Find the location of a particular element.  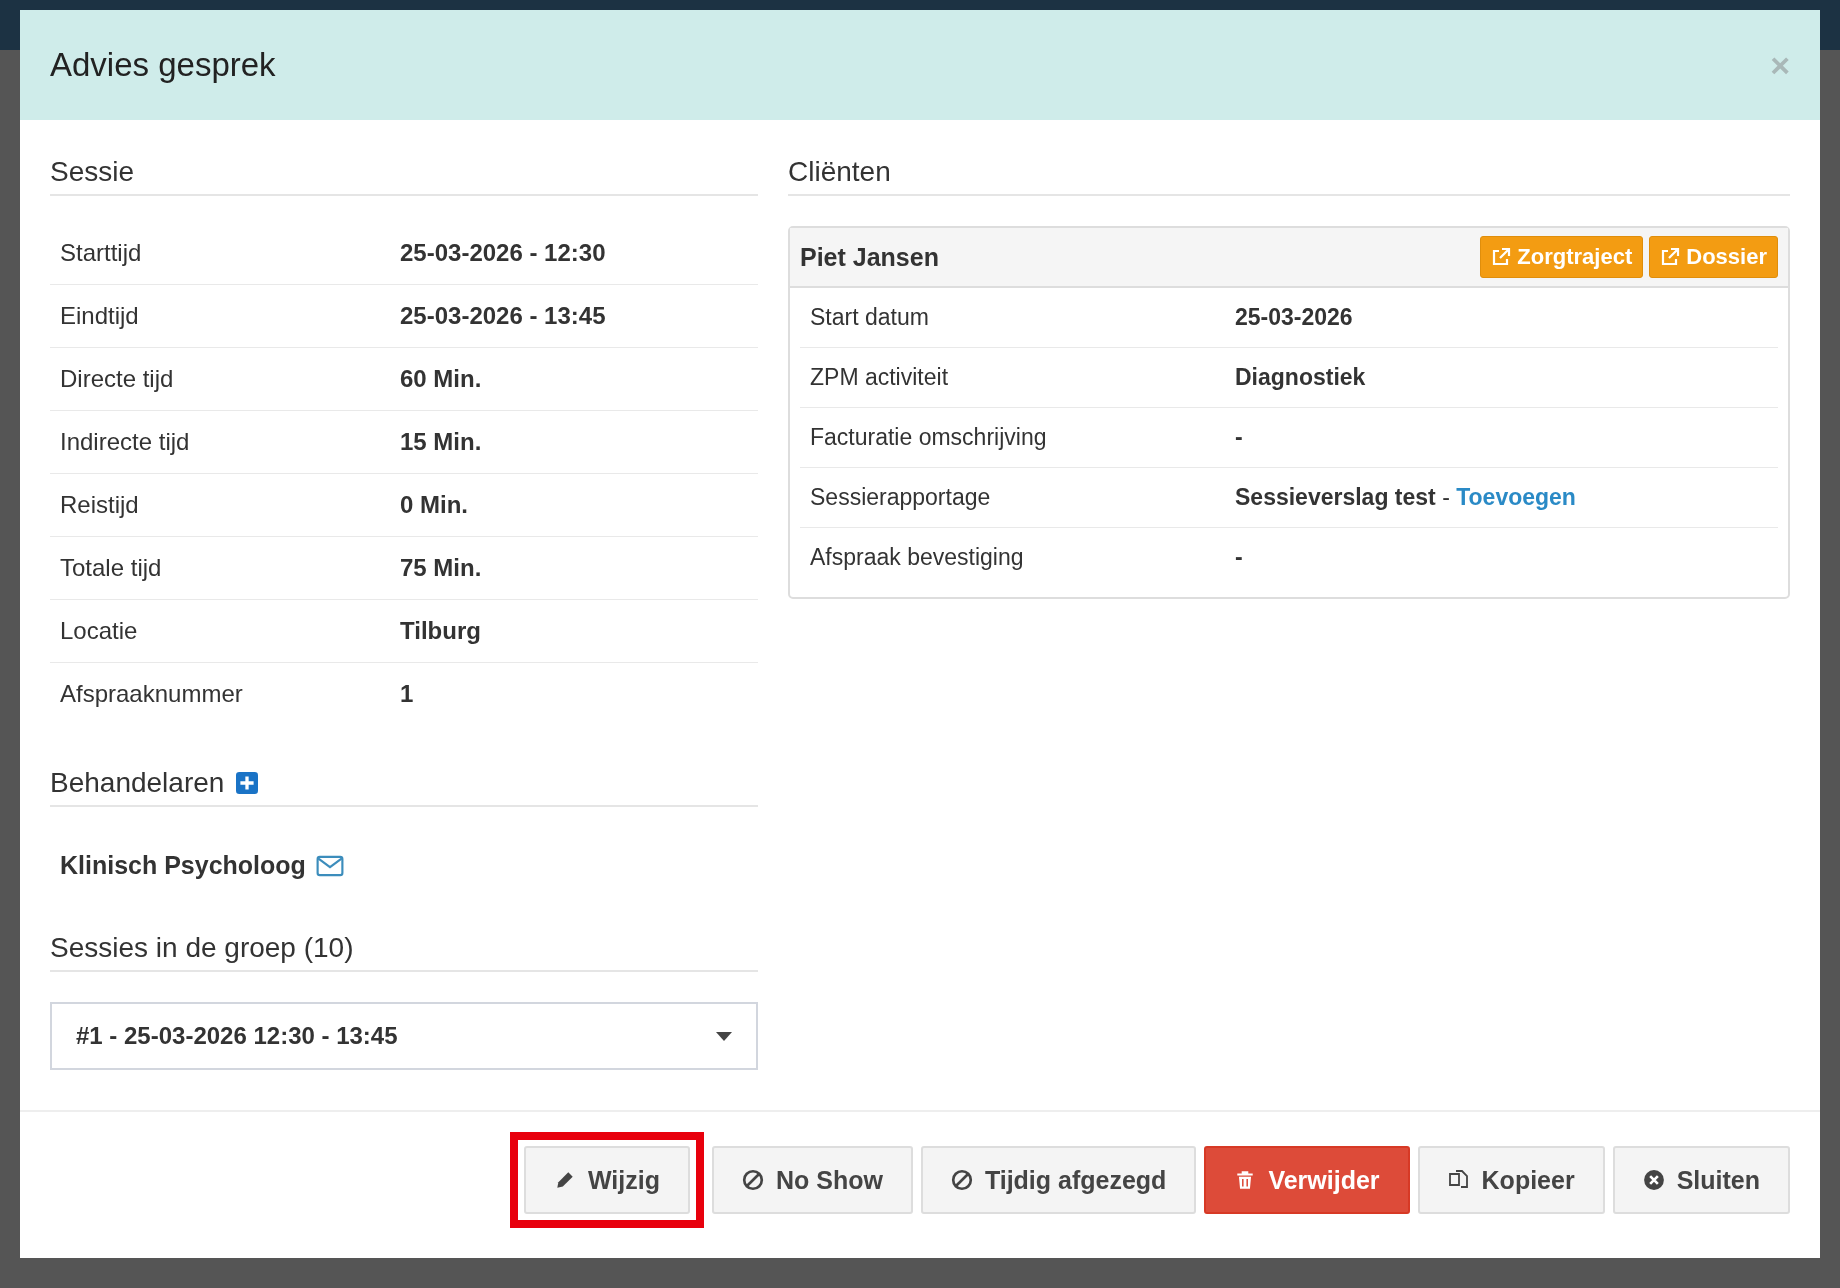

field-label: Afspraak bevestiging is located at coordinates (917, 557).